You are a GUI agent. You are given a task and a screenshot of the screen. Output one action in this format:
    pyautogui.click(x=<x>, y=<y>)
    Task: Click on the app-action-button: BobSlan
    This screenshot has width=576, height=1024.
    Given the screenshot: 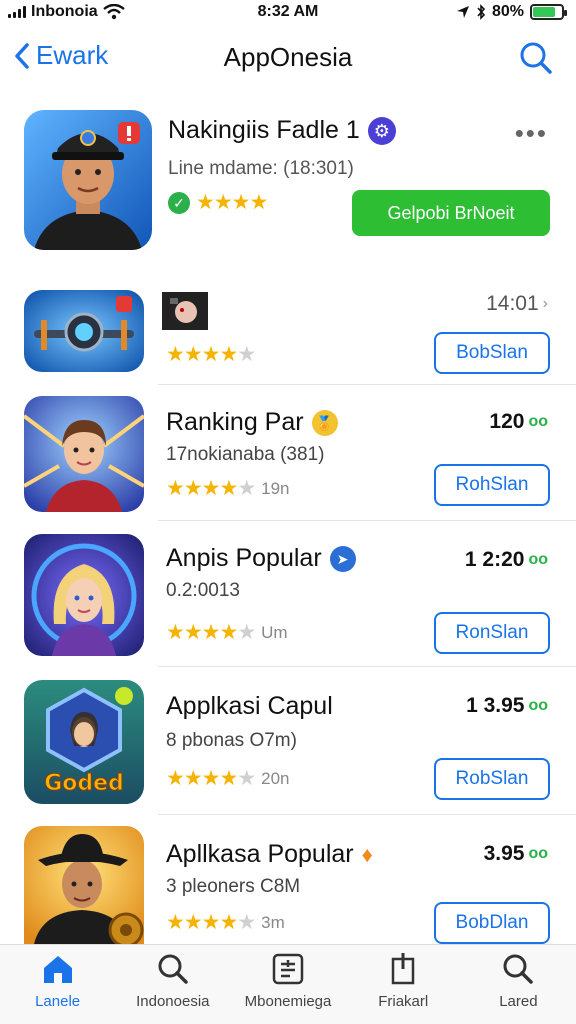 What is the action you would take?
    pyautogui.click(x=492, y=353)
    